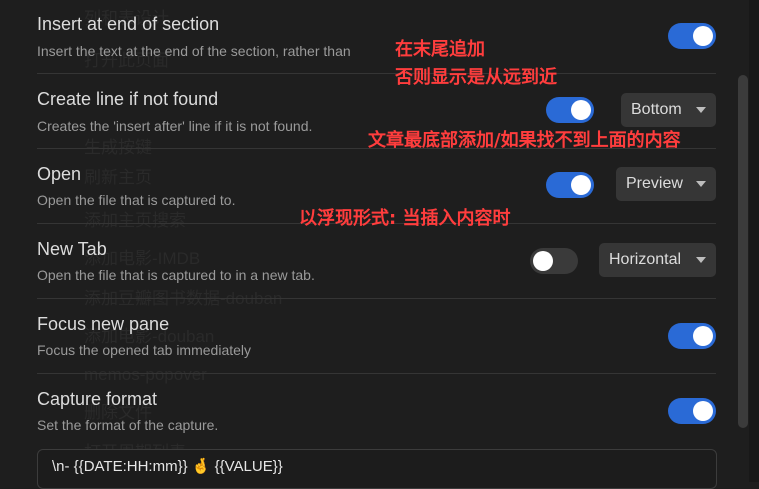 This screenshot has height=489, width=759. What do you see at coordinates (692, 36) in the screenshot?
I see `insert-at-end-toggle` at bounding box center [692, 36].